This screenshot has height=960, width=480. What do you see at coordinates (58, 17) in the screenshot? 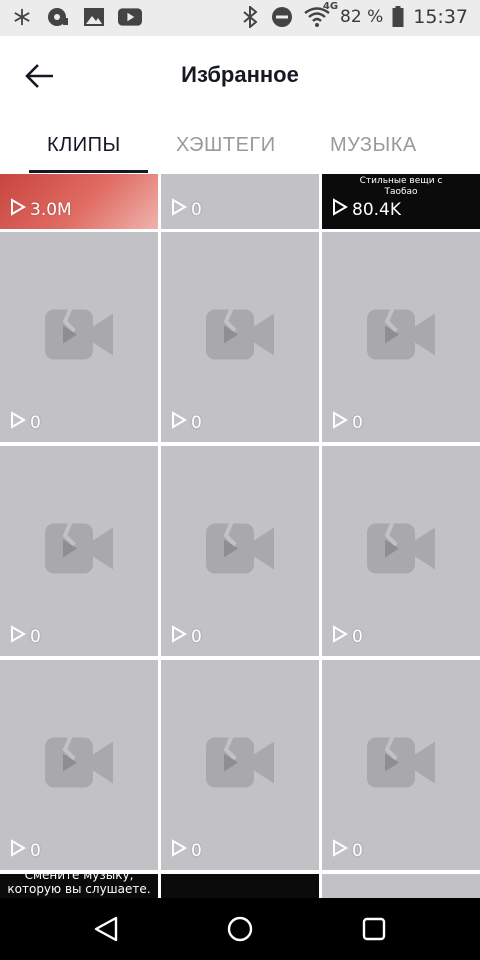
I see `music-disc-icon` at bounding box center [58, 17].